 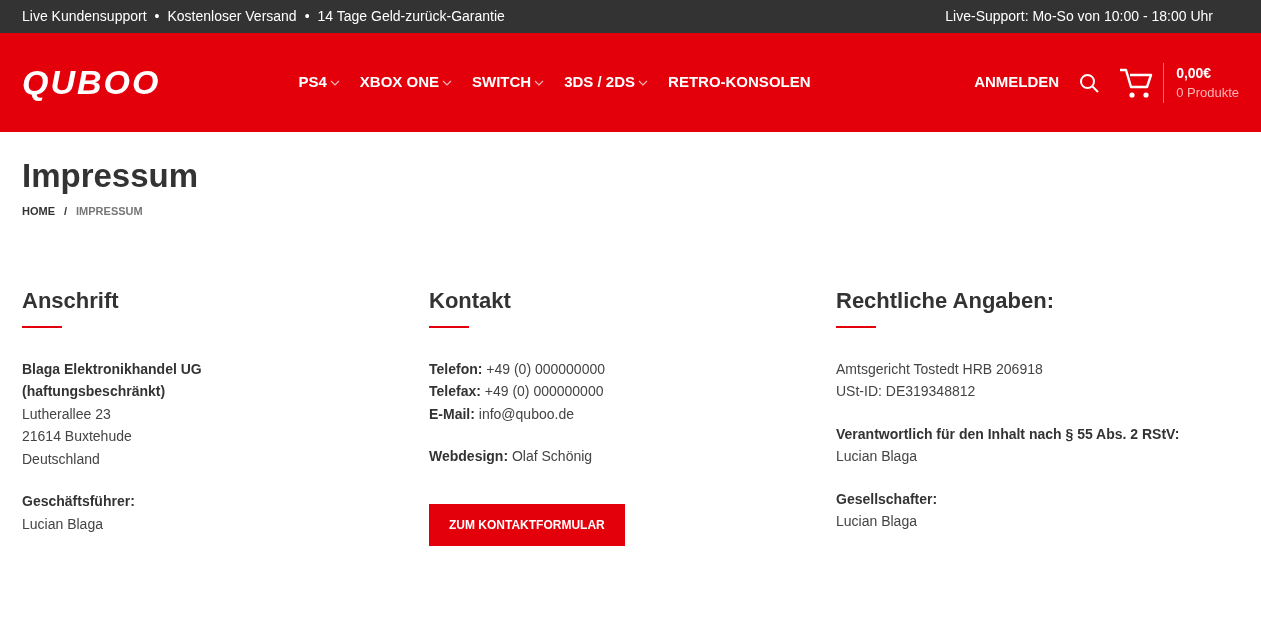 I want to click on logo: QUBOO, so click(x=91, y=82).